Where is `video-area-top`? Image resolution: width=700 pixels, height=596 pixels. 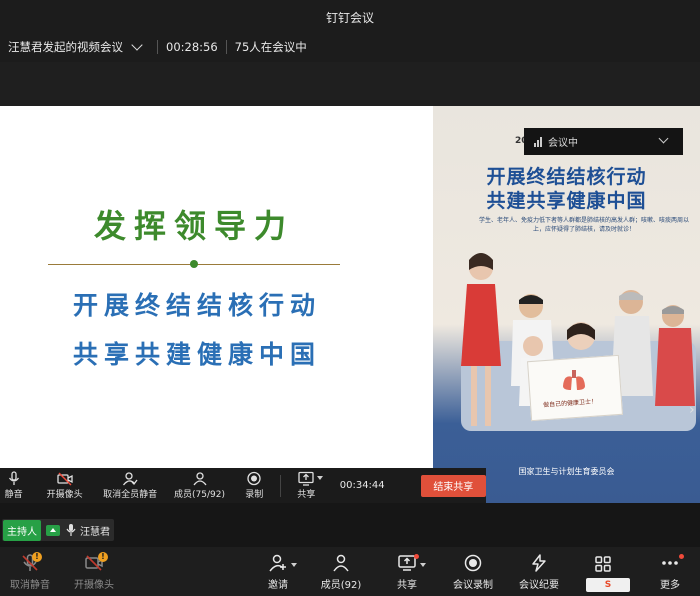 video-area-top is located at coordinates (350, 84).